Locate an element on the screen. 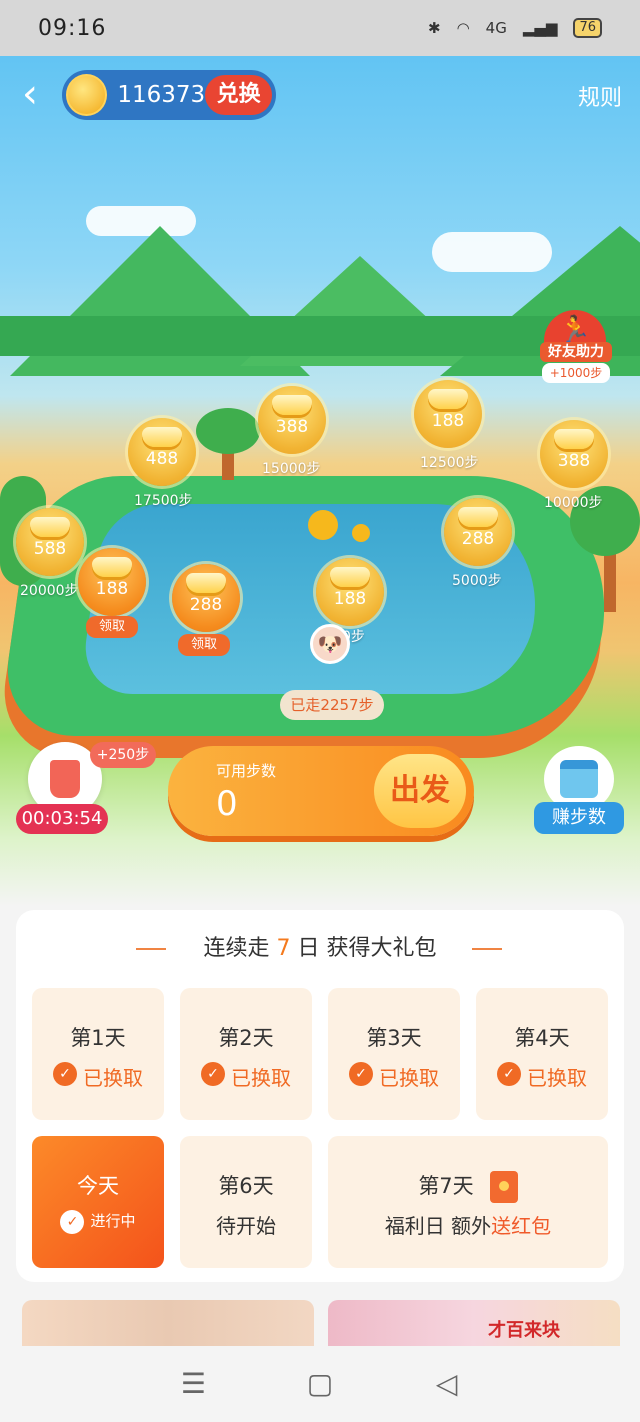  day-card-today: 今天 ✓ 进行中 is located at coordinates (98, 1202).